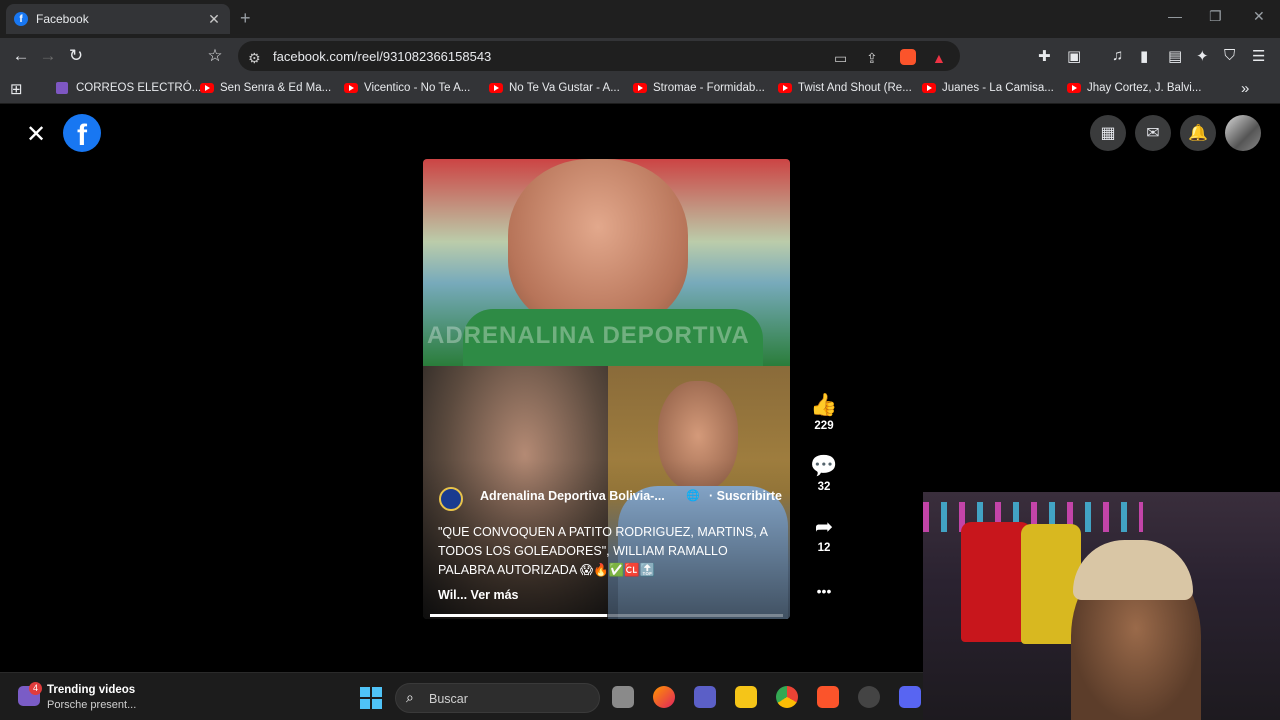 The image size is (1280, 720). I want to click on share-button: ➦ 12, so click(824, 534).